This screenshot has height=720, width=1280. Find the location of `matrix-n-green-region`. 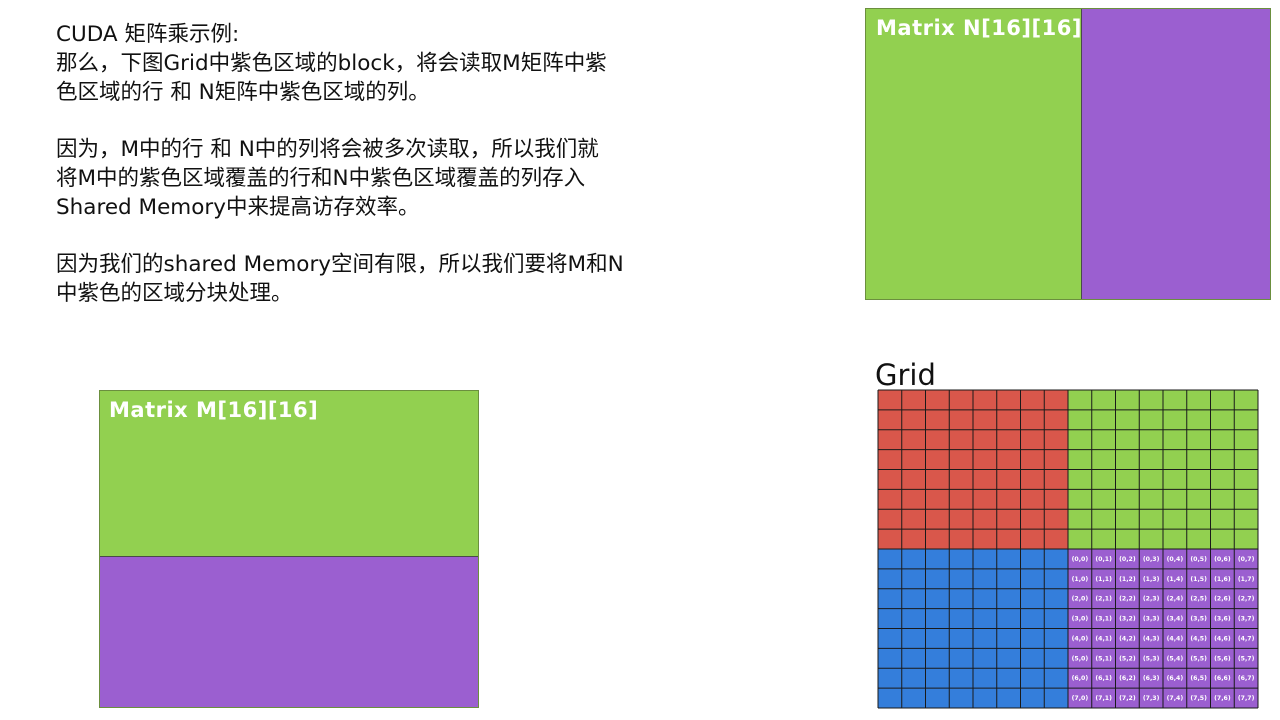

matrix-n-green-region is located at coordinates (973, 154).